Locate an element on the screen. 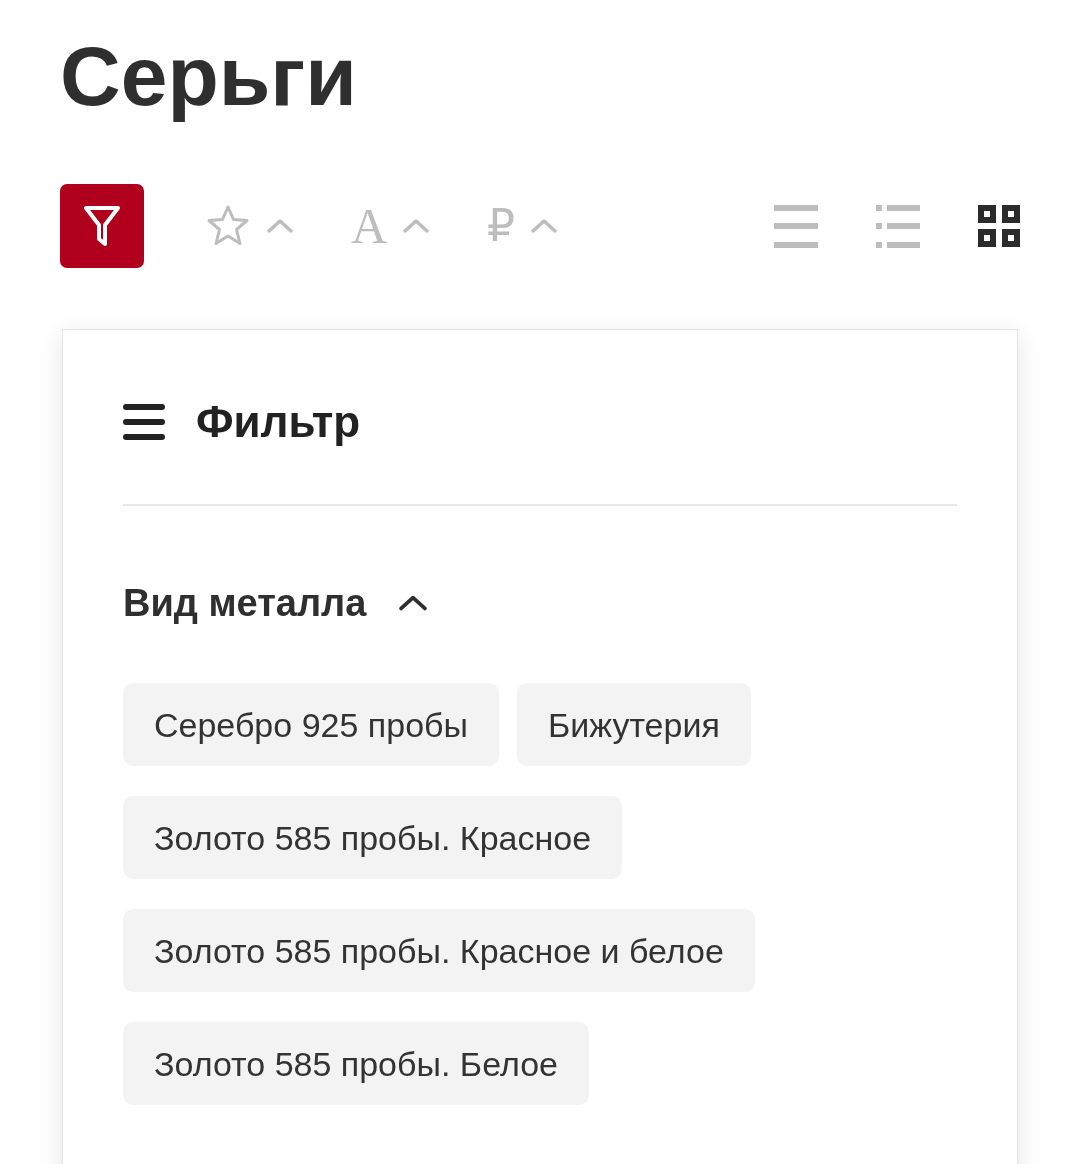 The image size is (1077, 1164). section-toggle: Вид металла is located at coordinates (275, 603).